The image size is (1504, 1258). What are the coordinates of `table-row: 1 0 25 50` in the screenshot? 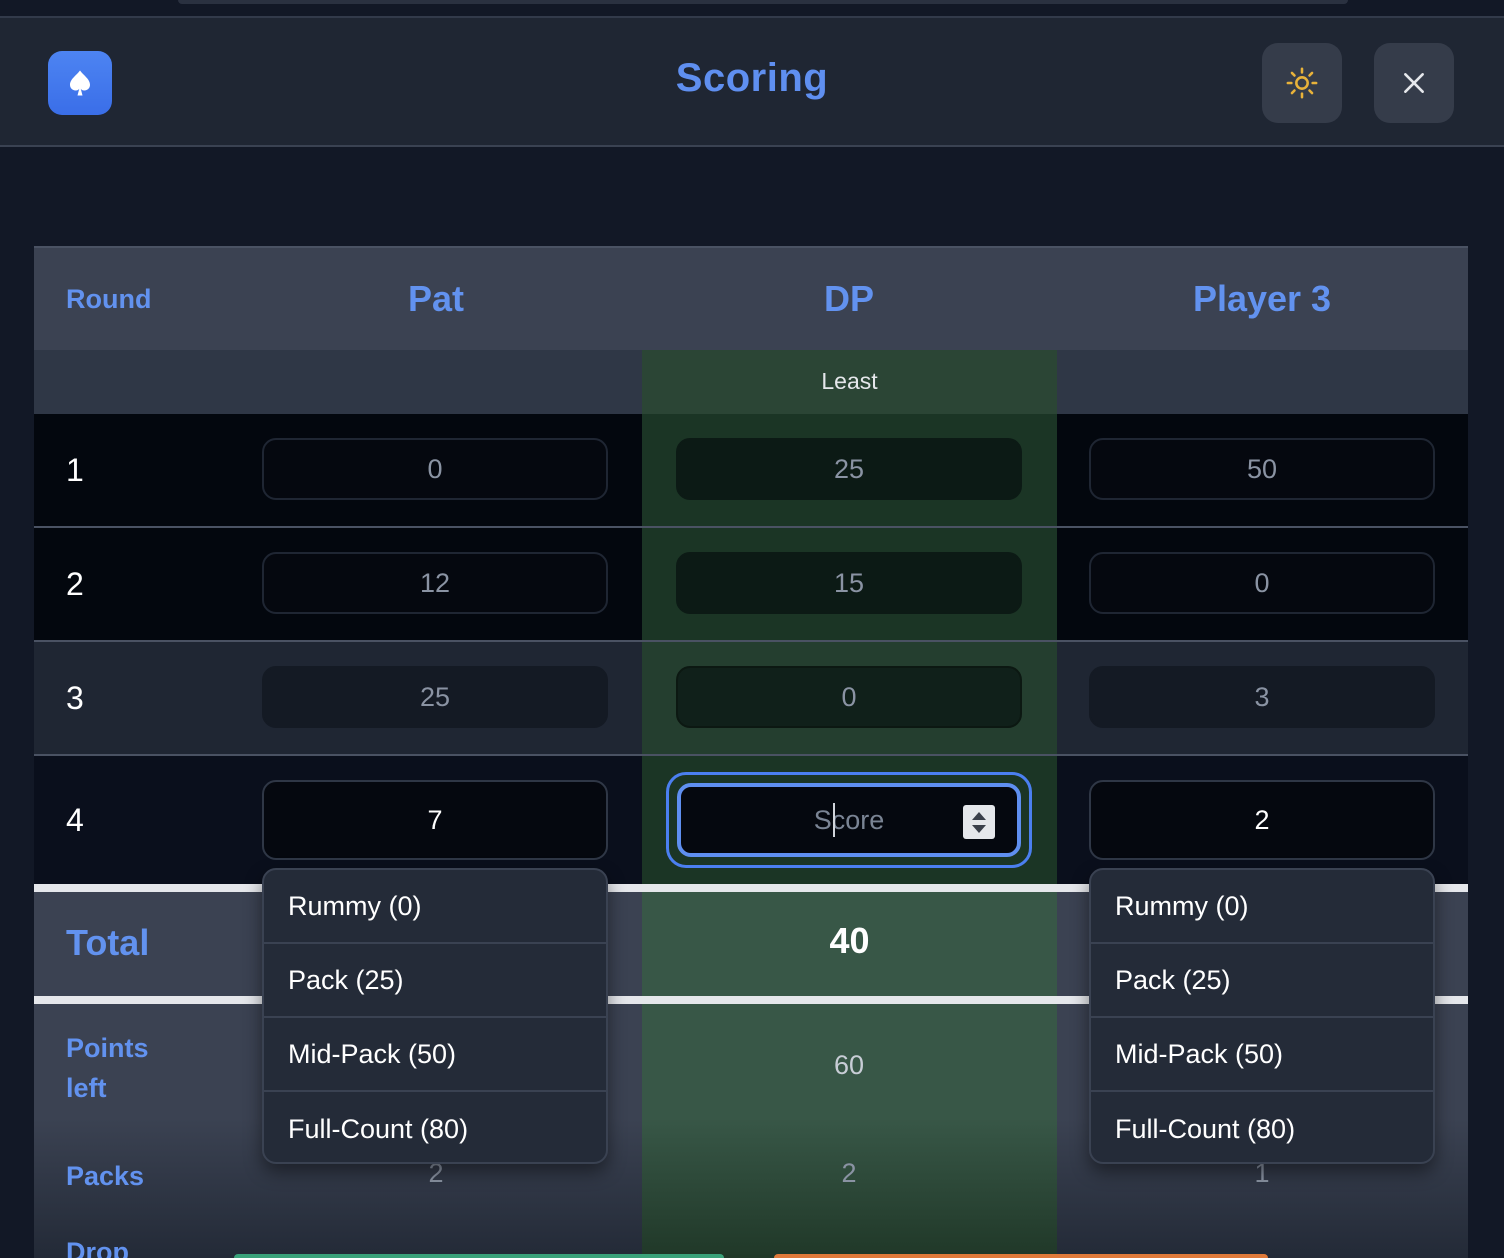 It's located at (751, 471).